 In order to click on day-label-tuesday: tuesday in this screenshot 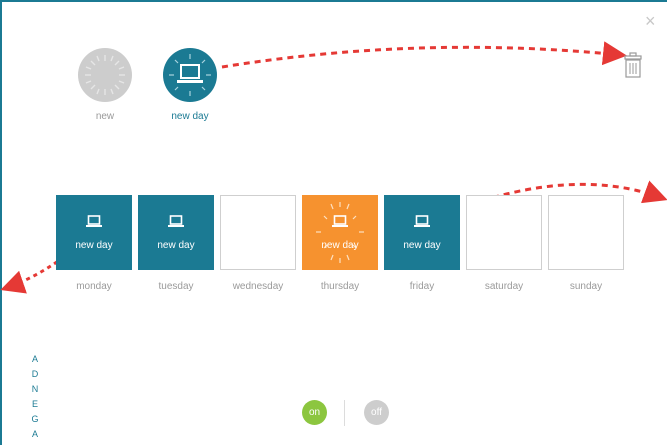, I will do `click(176, 286)`.